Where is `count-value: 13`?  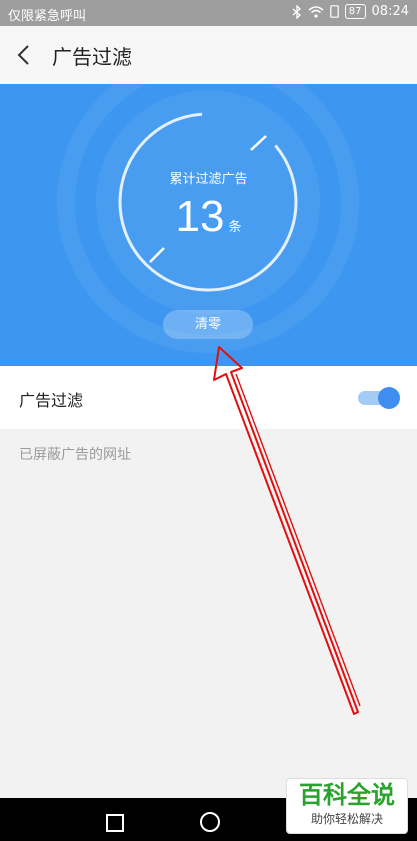
count-value: 13 is located at coordinates (200, 216).